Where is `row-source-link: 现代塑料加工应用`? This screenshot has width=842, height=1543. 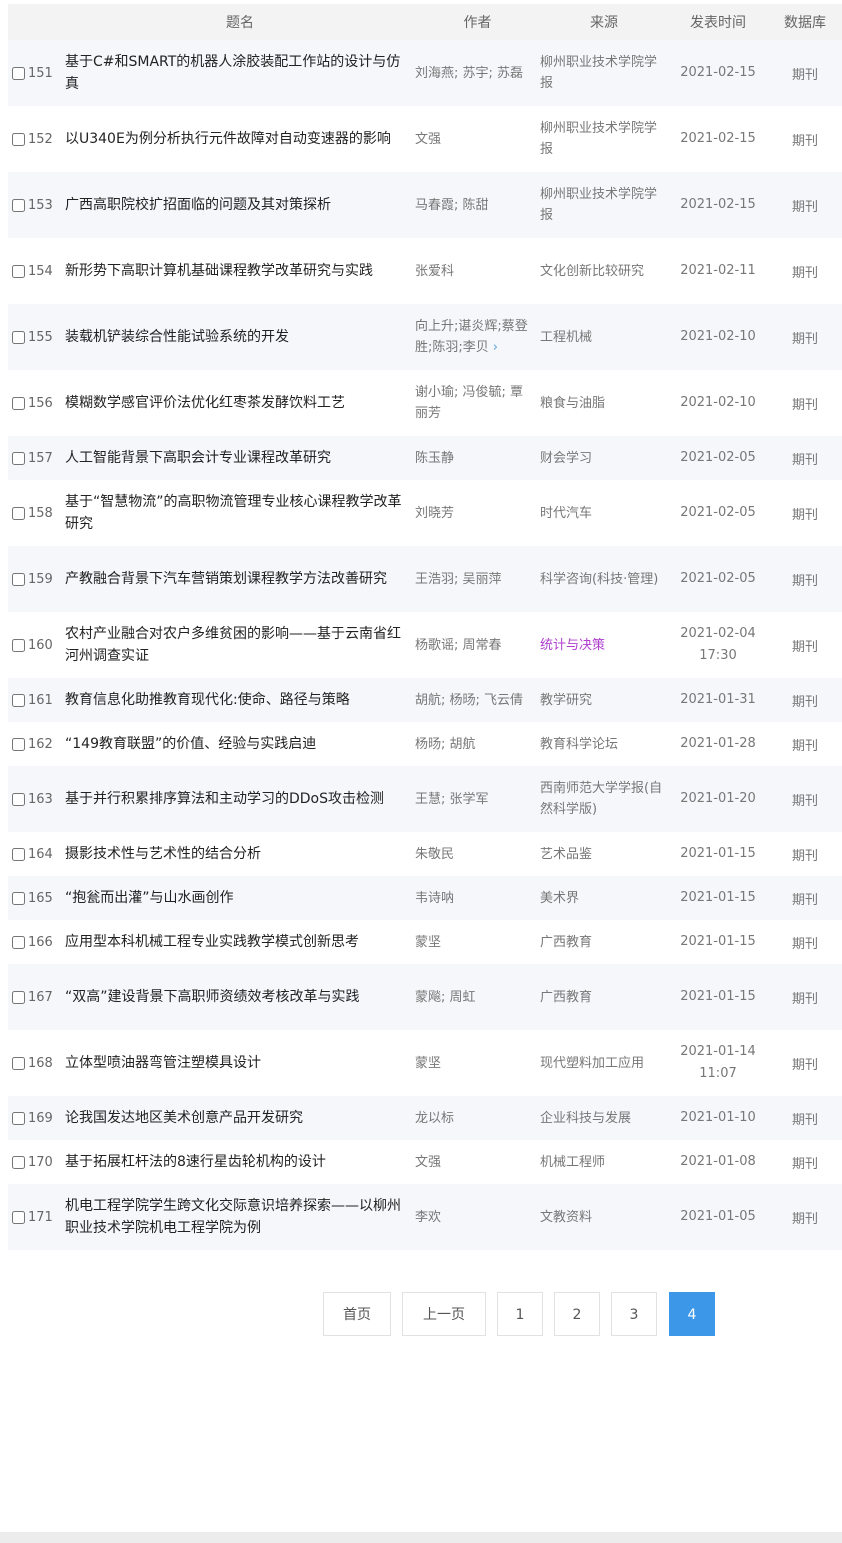
row-source-link: 现代塑料加工应用 is located at coordinates (604, 1063).